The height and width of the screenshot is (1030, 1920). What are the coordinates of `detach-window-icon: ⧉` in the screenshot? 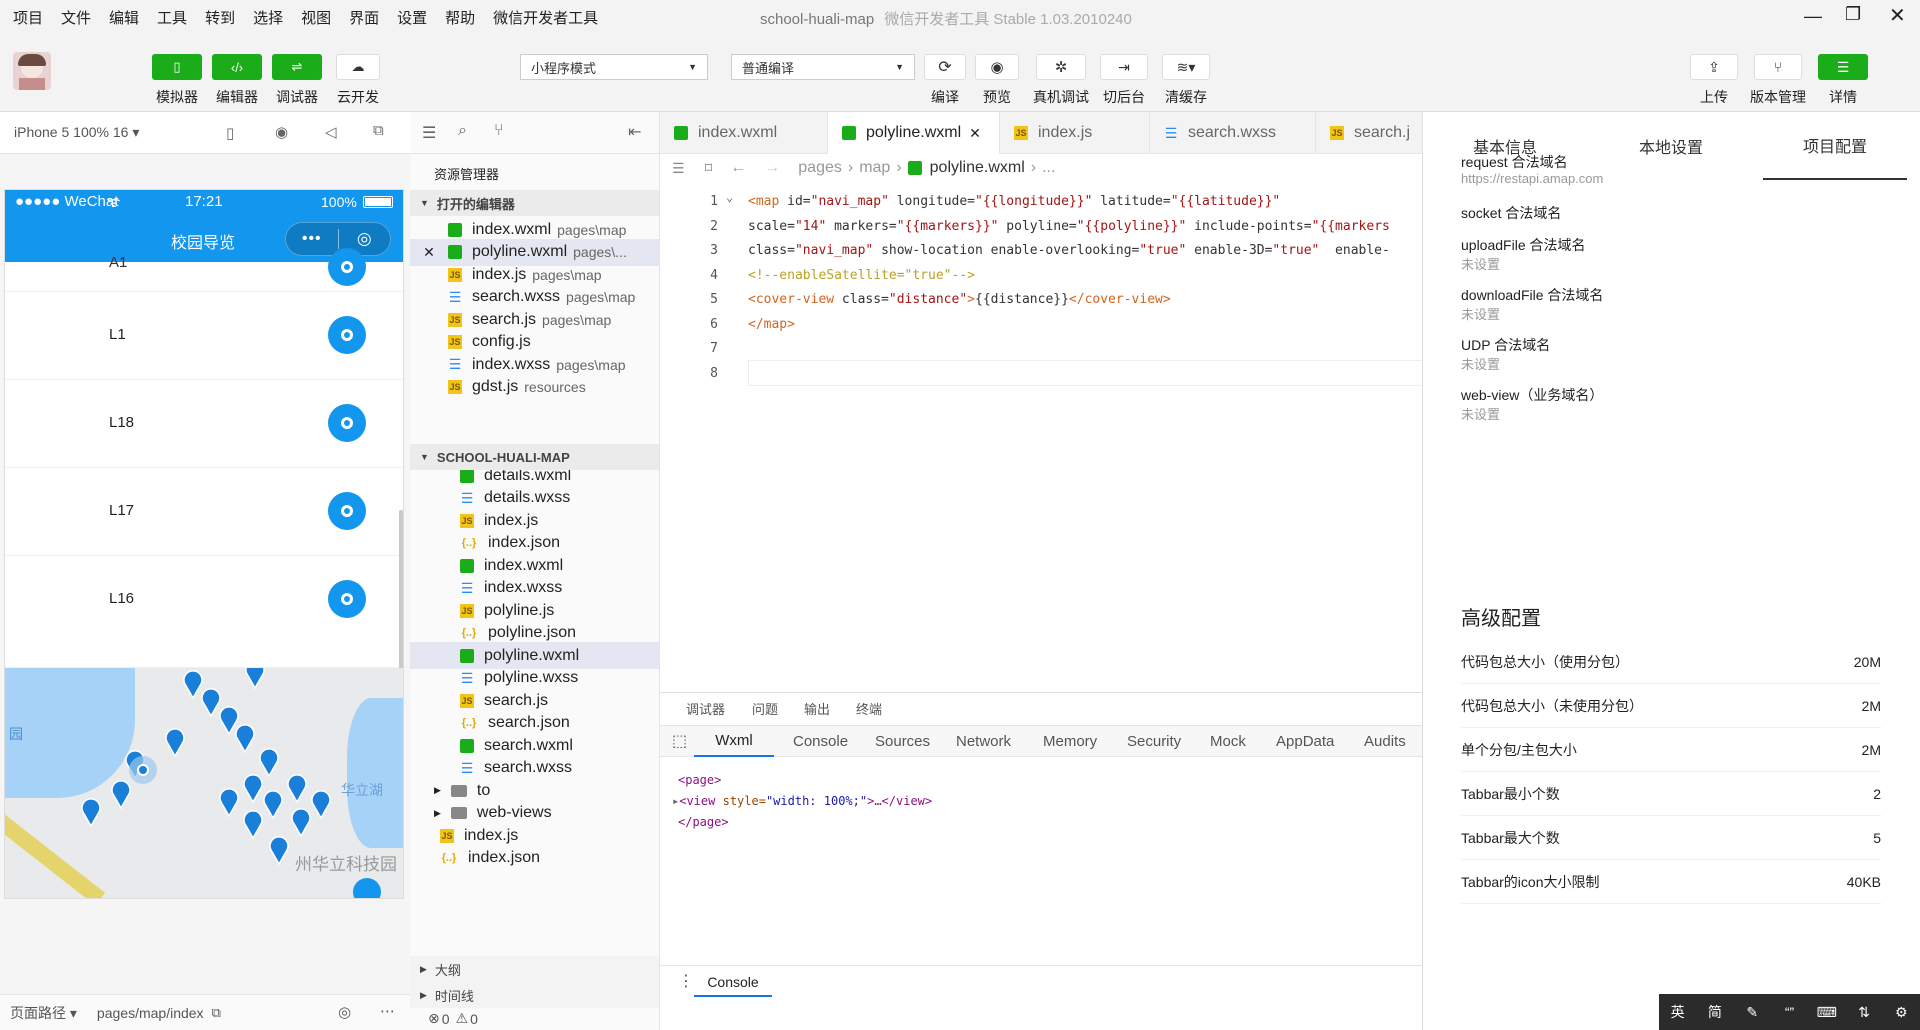 It's located at (378, 130).